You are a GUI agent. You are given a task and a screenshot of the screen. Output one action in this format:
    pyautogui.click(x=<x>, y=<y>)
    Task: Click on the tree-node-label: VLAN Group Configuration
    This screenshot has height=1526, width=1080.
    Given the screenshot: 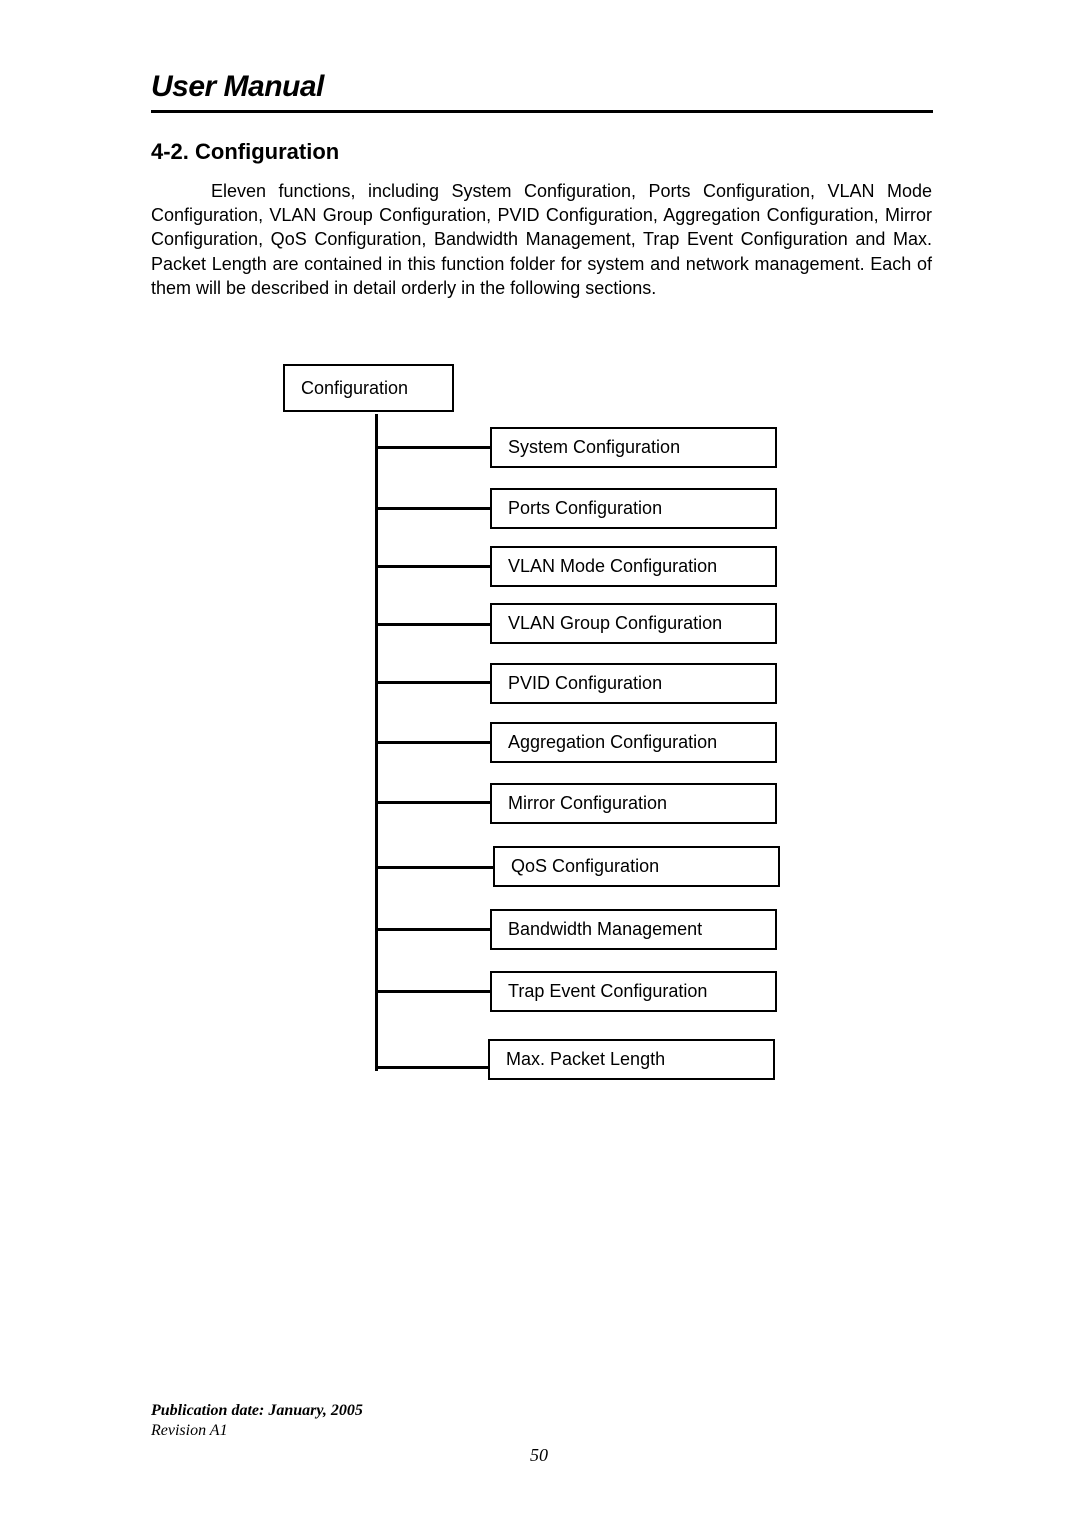 What is the action you would take?
    pyautogui.click(x=615, y=623)
    